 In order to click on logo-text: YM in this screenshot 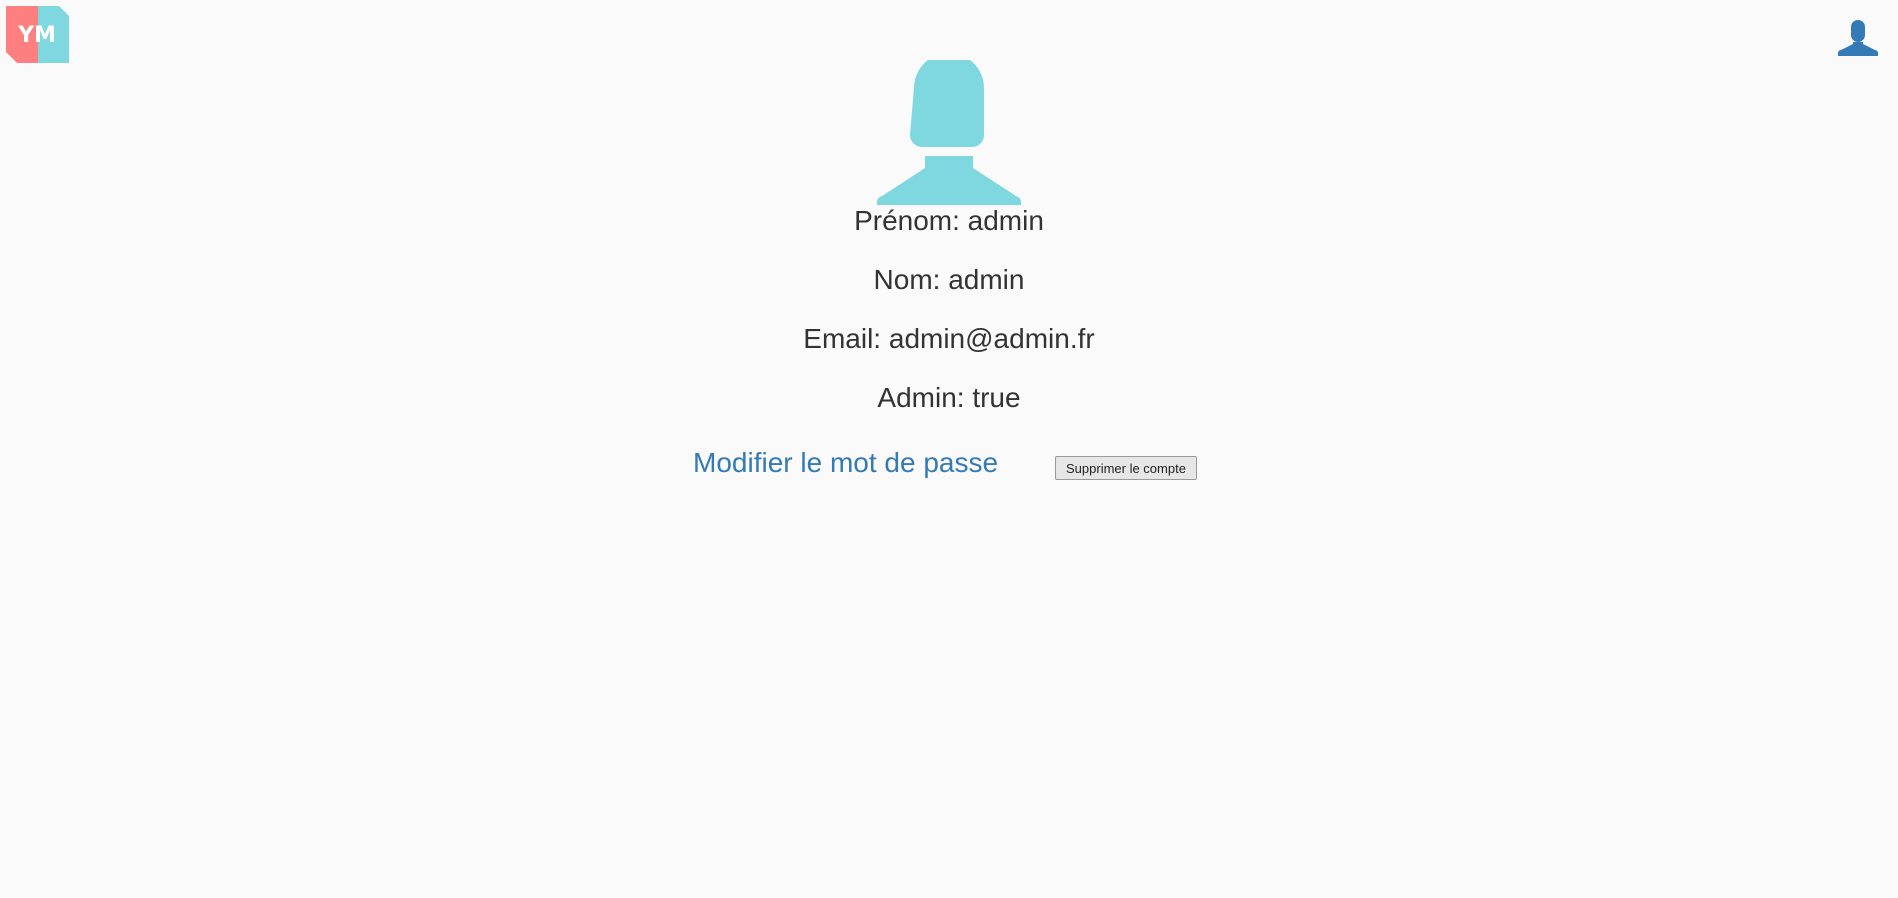, I will do `click(36, 35)`.